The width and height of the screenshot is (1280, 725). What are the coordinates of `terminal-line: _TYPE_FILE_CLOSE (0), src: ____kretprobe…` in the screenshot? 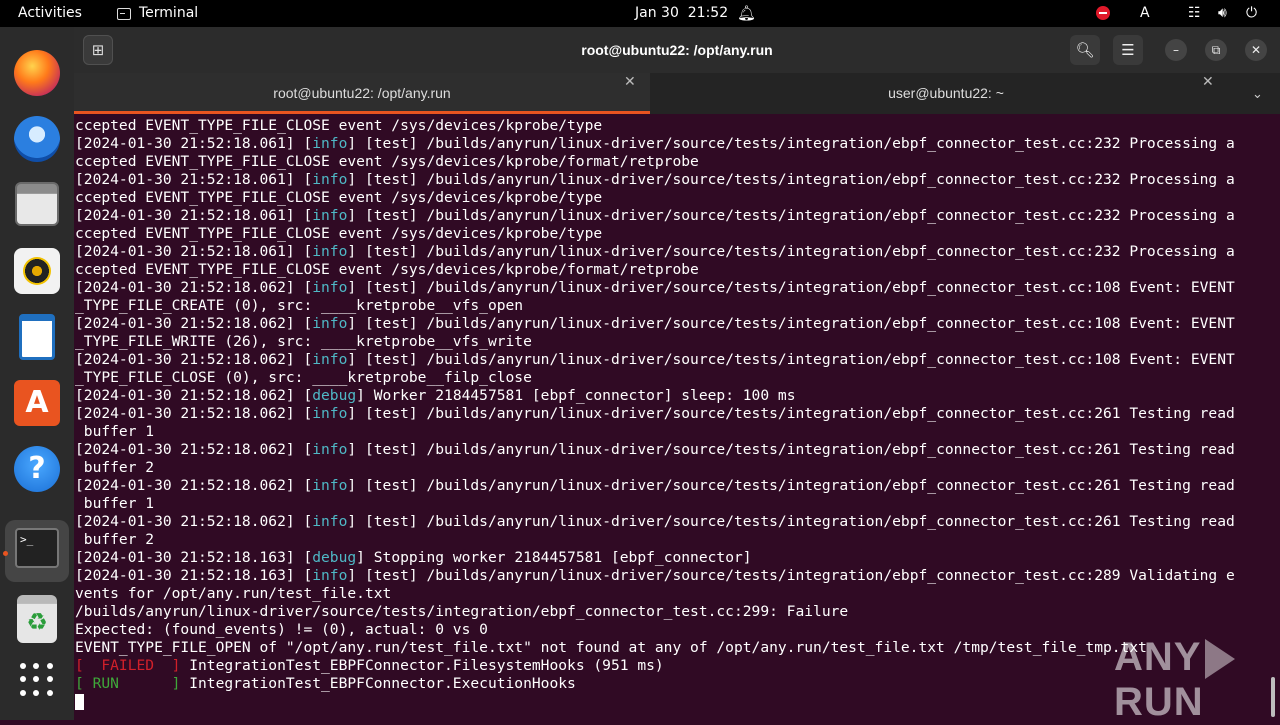 It's located at (303, 377).